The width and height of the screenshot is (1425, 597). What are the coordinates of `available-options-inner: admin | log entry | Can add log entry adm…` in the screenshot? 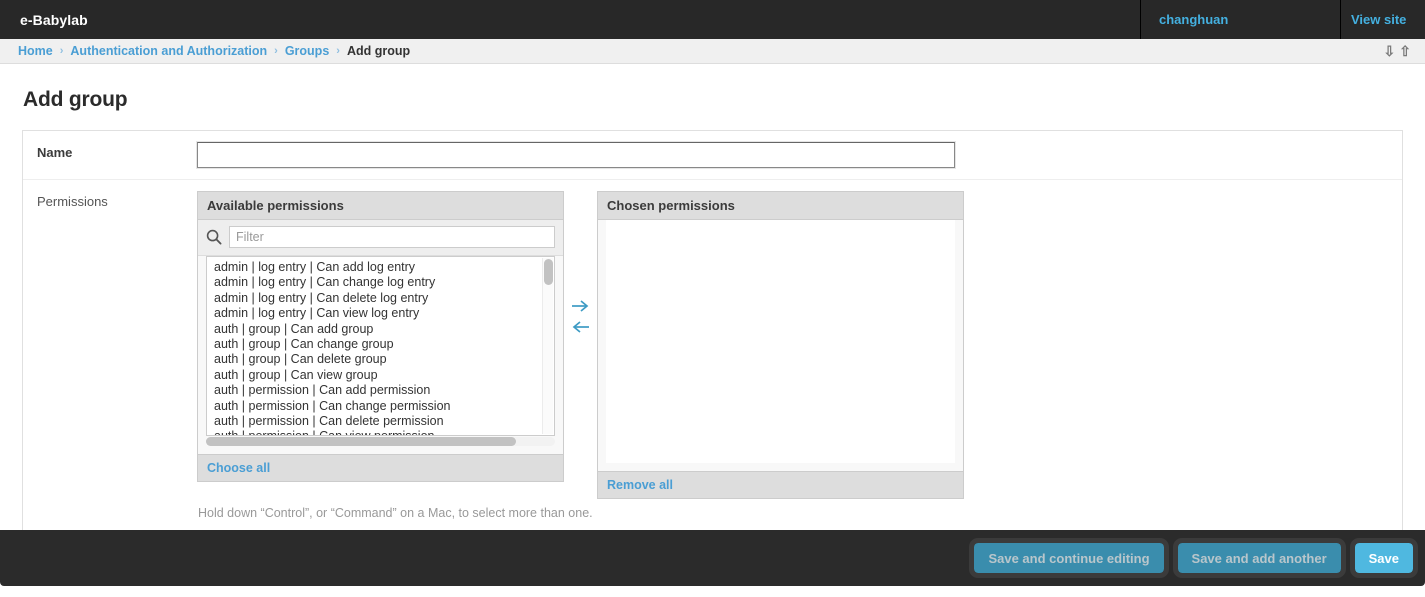 It's located at (380, 346).